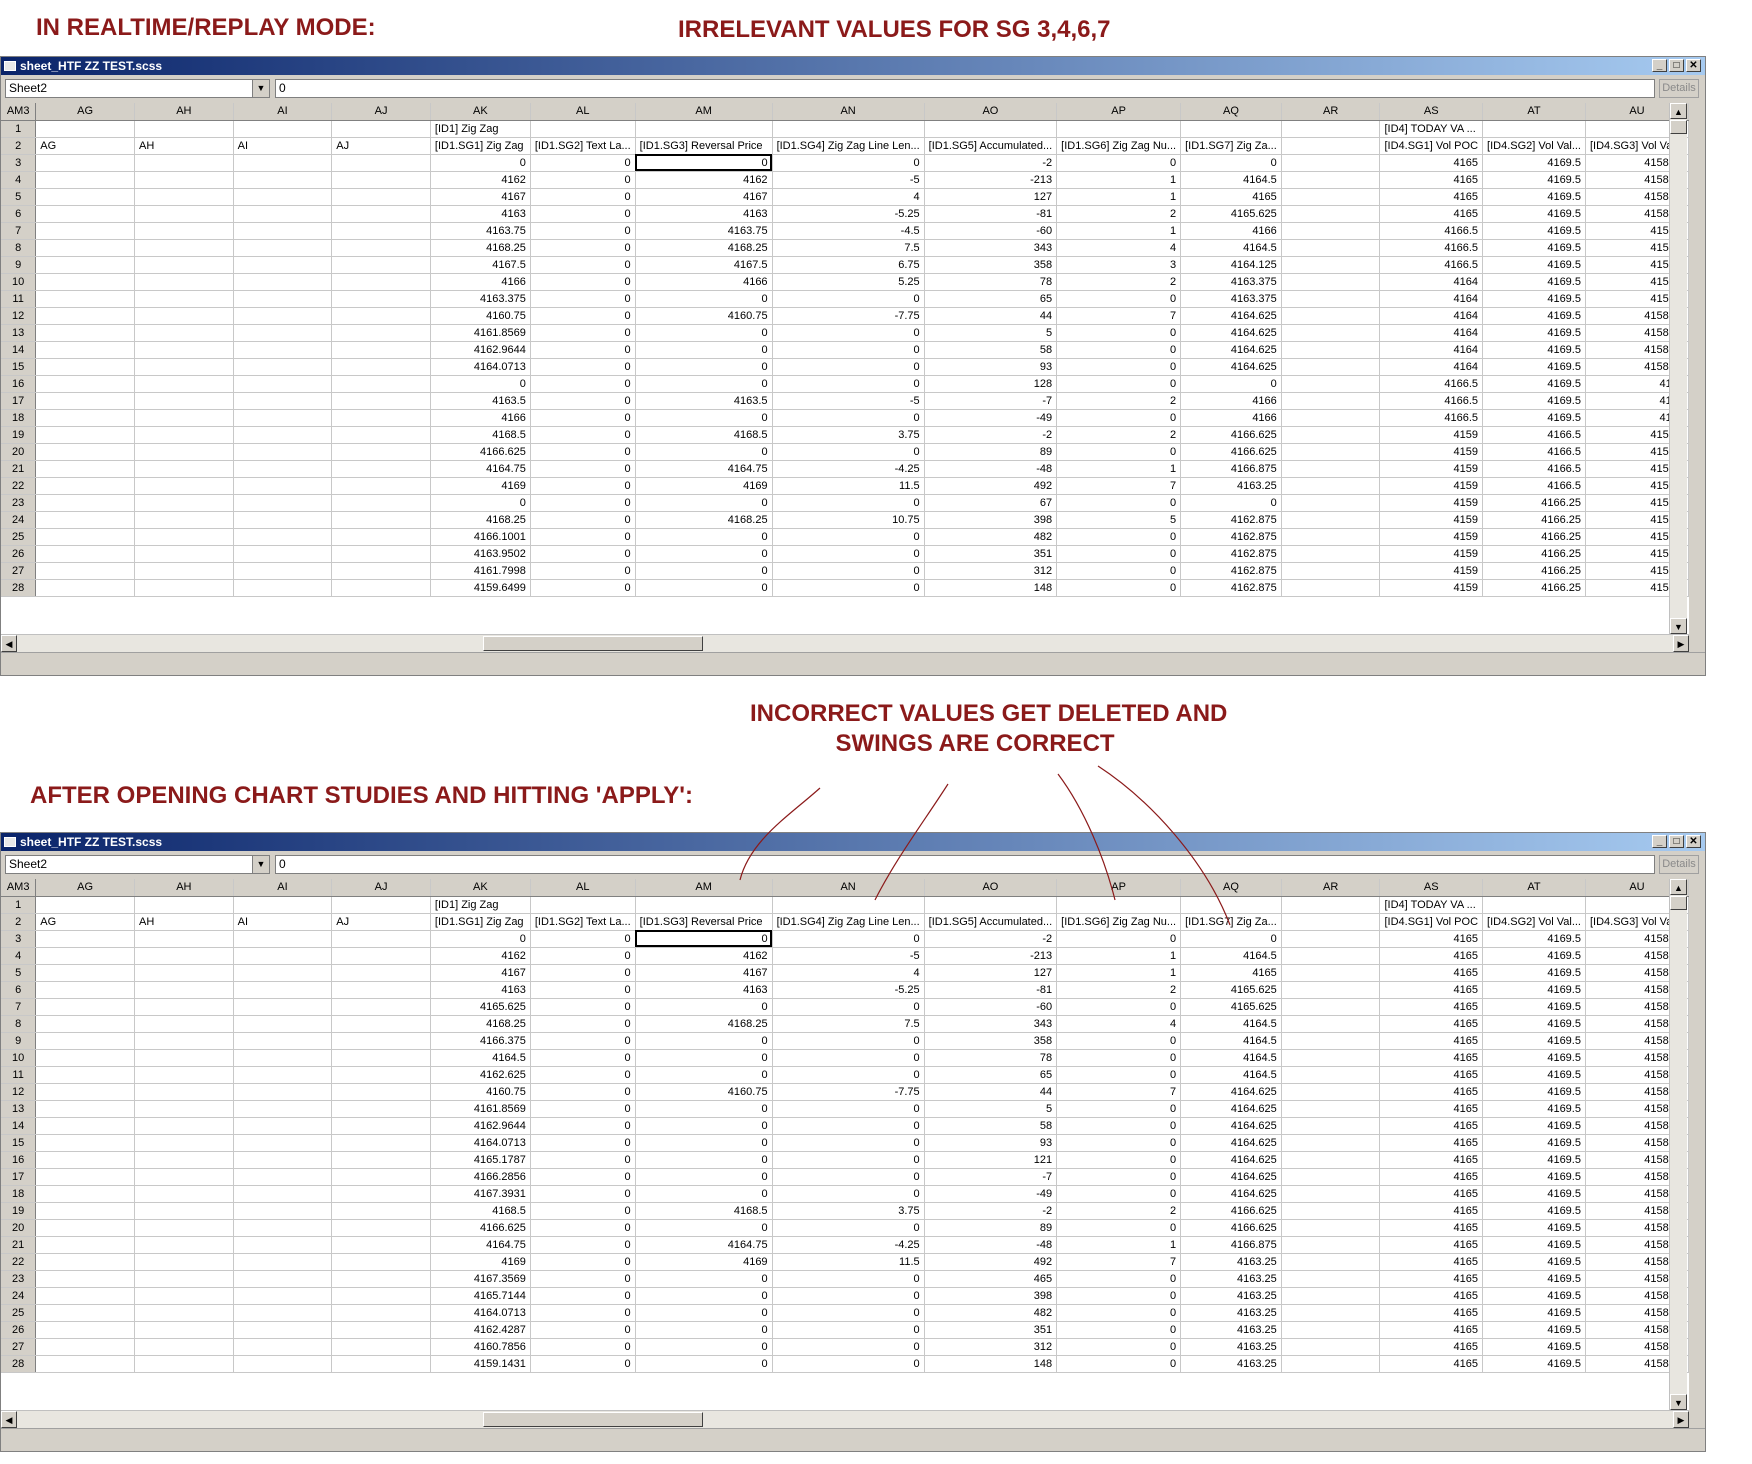 The width and height of the screenshot is (1752, 1464). Describe the element at coordinates (1676, 841) in the screenshot. I see `maximize-button: □` at that location.